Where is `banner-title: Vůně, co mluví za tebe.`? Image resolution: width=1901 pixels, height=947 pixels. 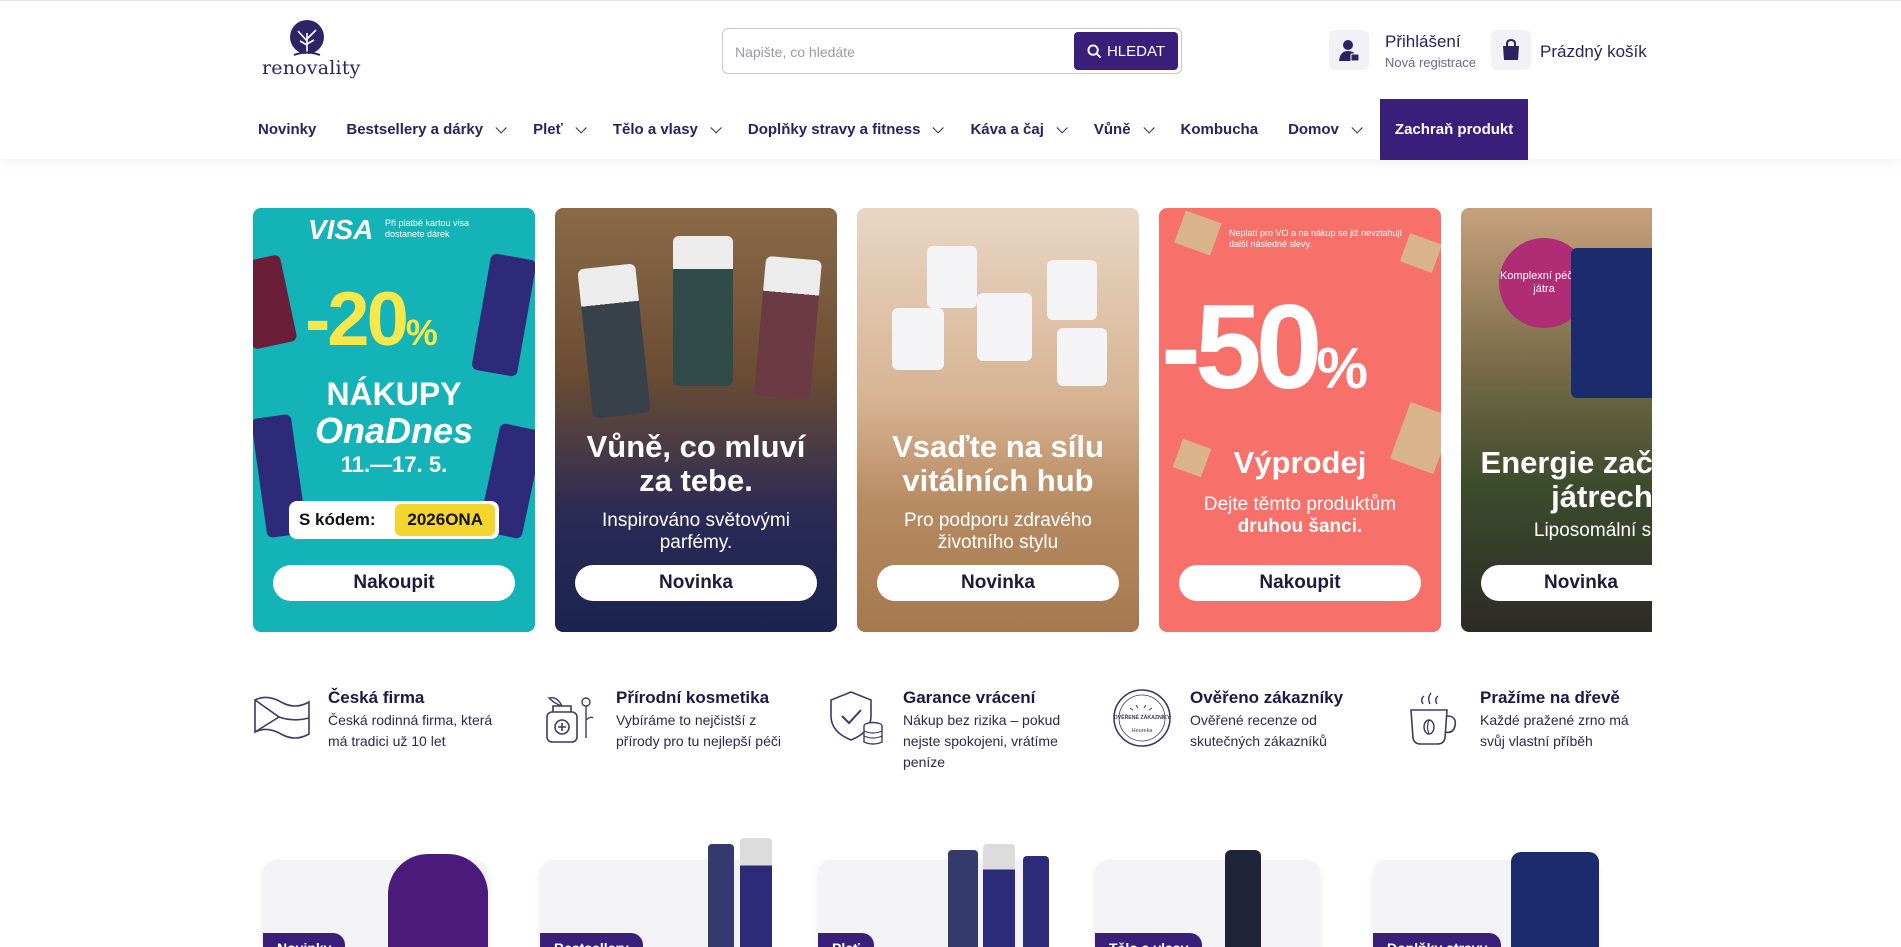 banner-title: Vůně, co mluví za tebe. is located at coordinates (696, 463).